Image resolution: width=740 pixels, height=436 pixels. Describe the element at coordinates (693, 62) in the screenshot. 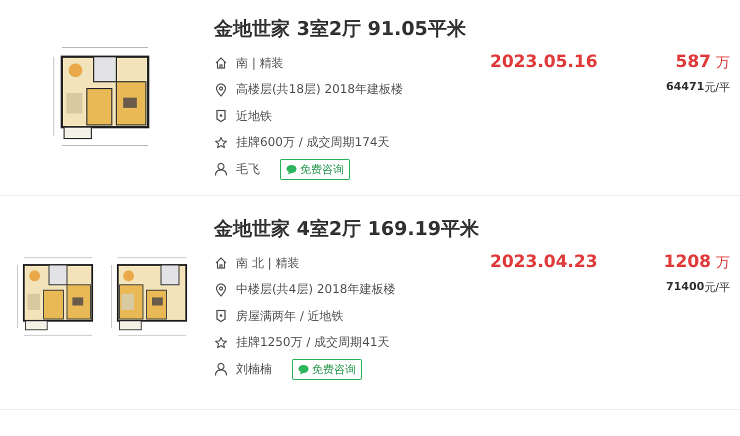

I see `total-price: 587` at that location.